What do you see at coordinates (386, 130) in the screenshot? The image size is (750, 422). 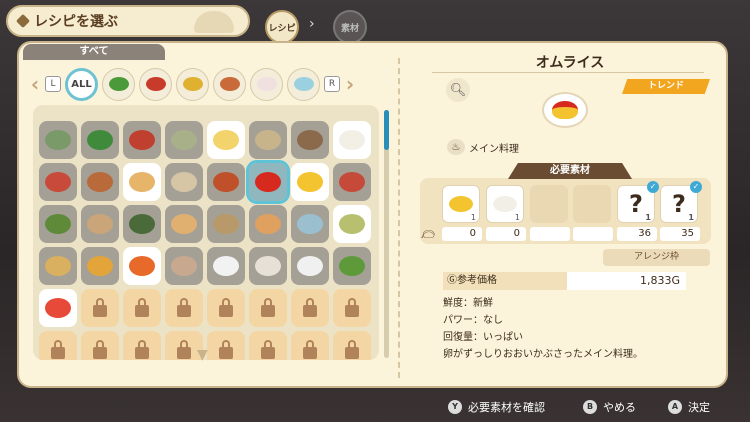 I see `scrollbar-thumb` at bounding box center [386, 130].